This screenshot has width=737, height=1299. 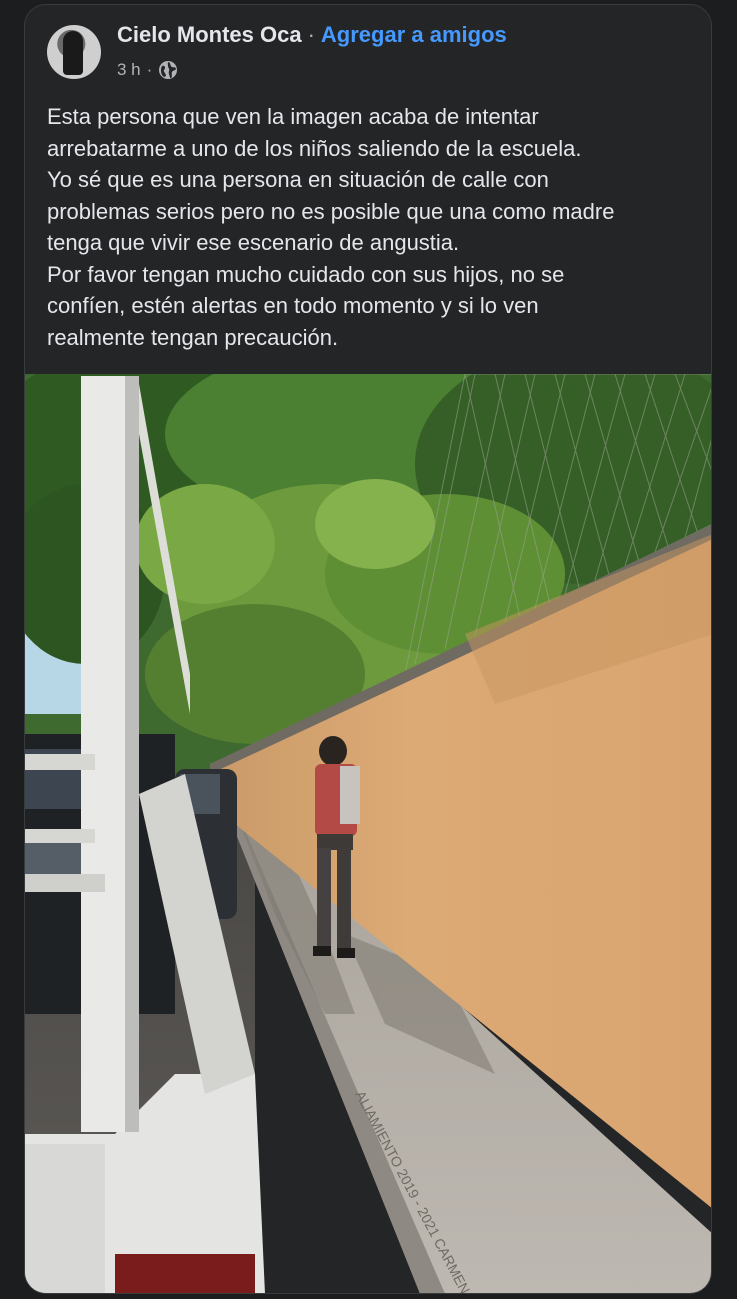 What do you see at coordinates (209, 34) in the screenshot?
I see `author-name: Cielo Montes Oca` at bounding box center [209, 34].